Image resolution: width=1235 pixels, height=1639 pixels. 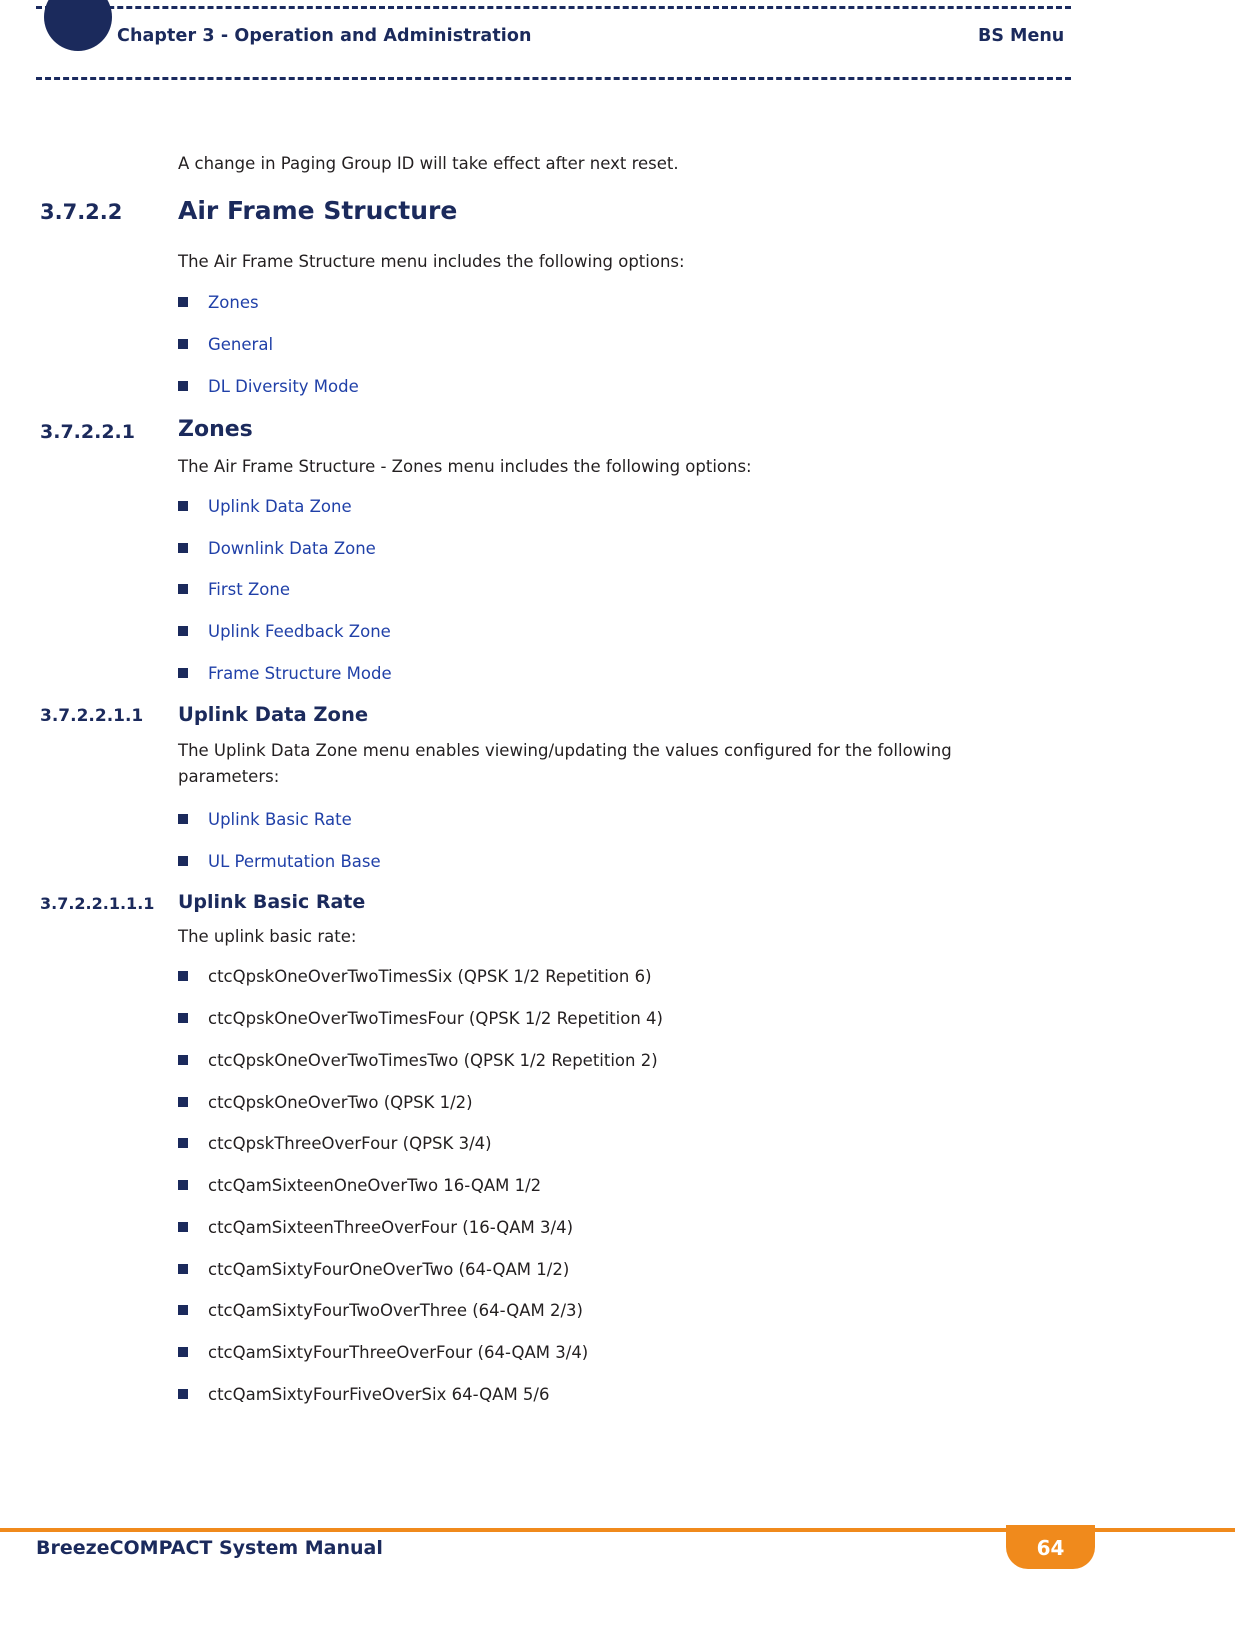 I want to click on list-item: ctcQamSixtyFourFiveOverSix 64-QAM 5/6, so click(x=364, y=1394).